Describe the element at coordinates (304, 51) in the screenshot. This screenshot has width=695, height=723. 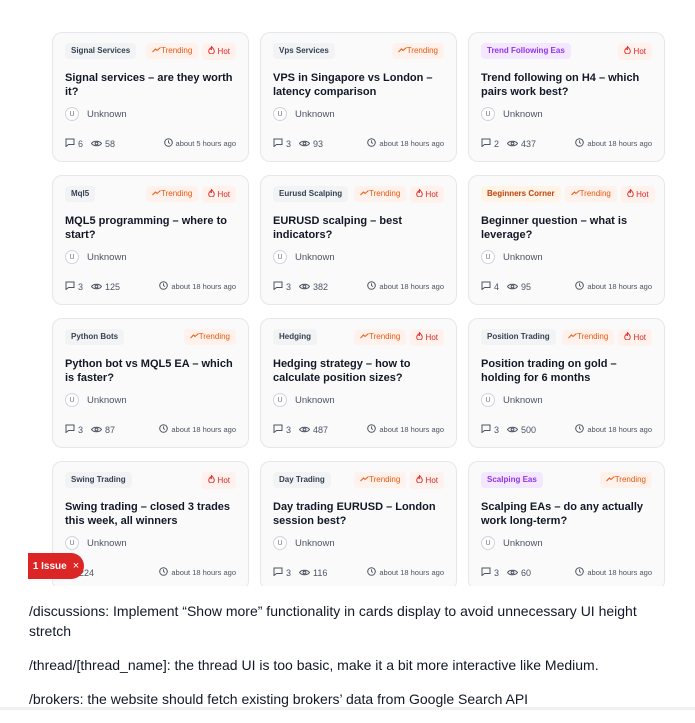
I see `category-tag: Vps Services` at that location.